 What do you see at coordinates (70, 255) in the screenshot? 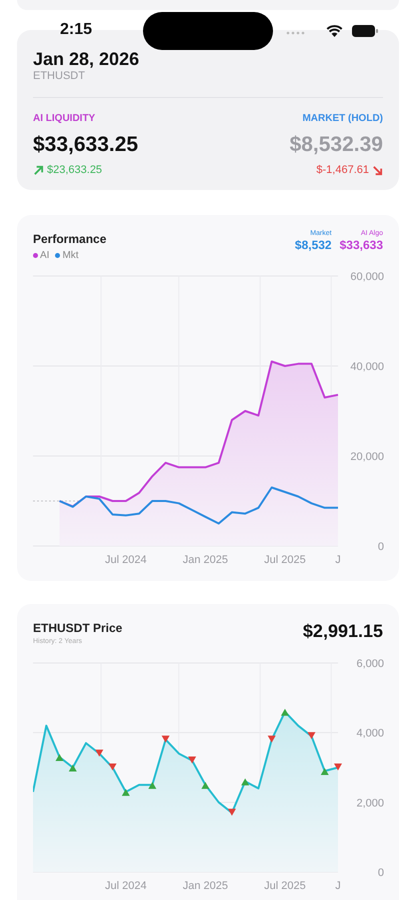
I see `legend-label: Mkt` at bounding box center [70, 255].